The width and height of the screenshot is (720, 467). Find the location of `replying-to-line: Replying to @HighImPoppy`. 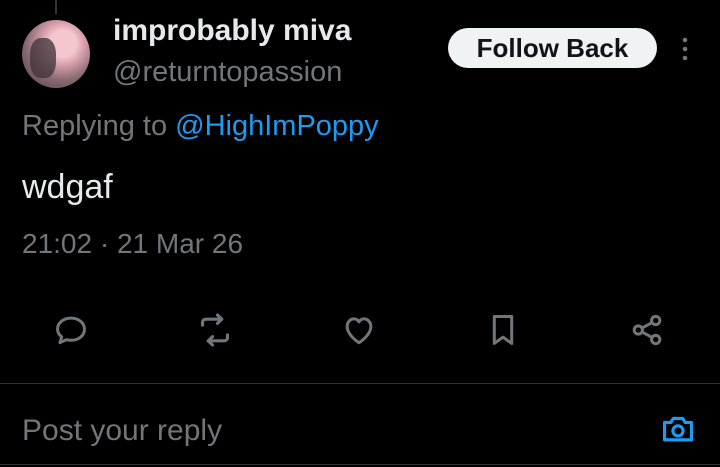

replying-to-line: Replying to @HighImPoppy is located at coordinates (200, 126).